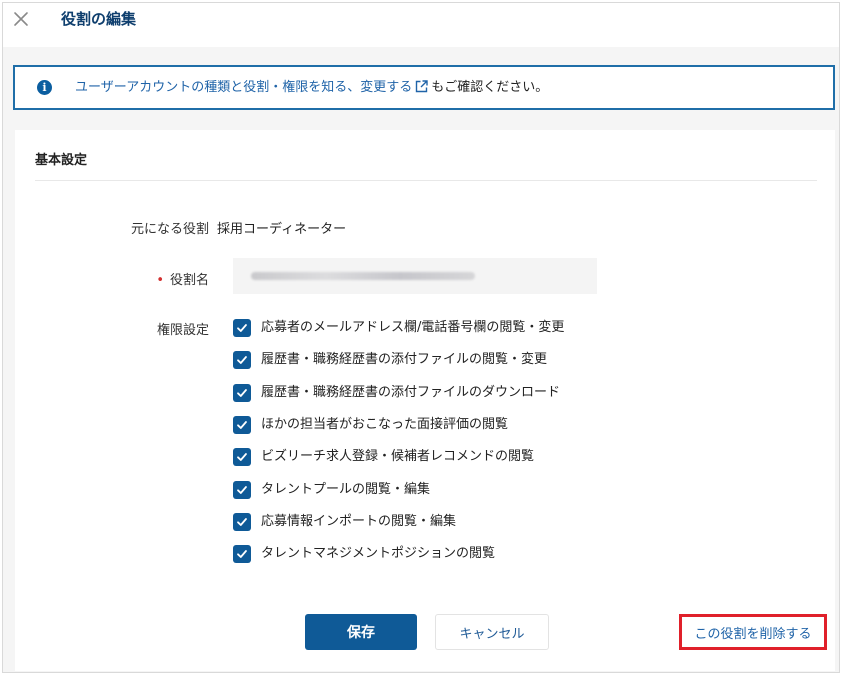 Image resolution: width=844 pixels, height=677 pixels. I want to click on external-link-icon, so click(421, 90).